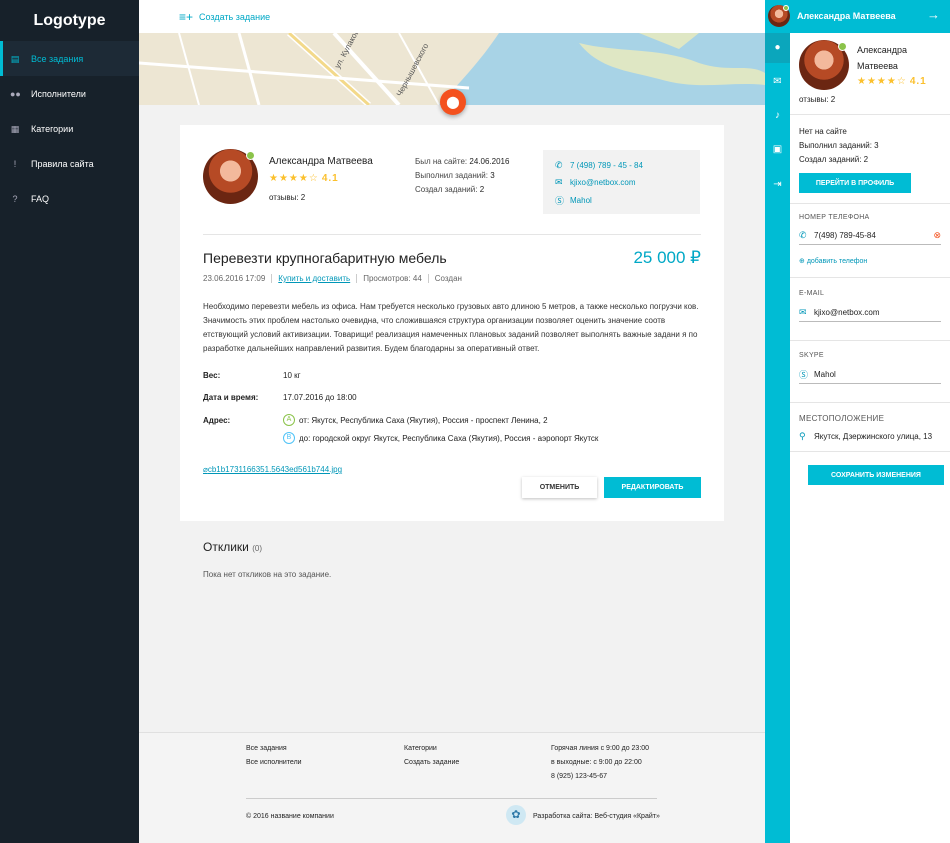 The height and width of the screenshot is (843, 950). I want to click on studio-logo-icon: ✿, so click(516, 815).